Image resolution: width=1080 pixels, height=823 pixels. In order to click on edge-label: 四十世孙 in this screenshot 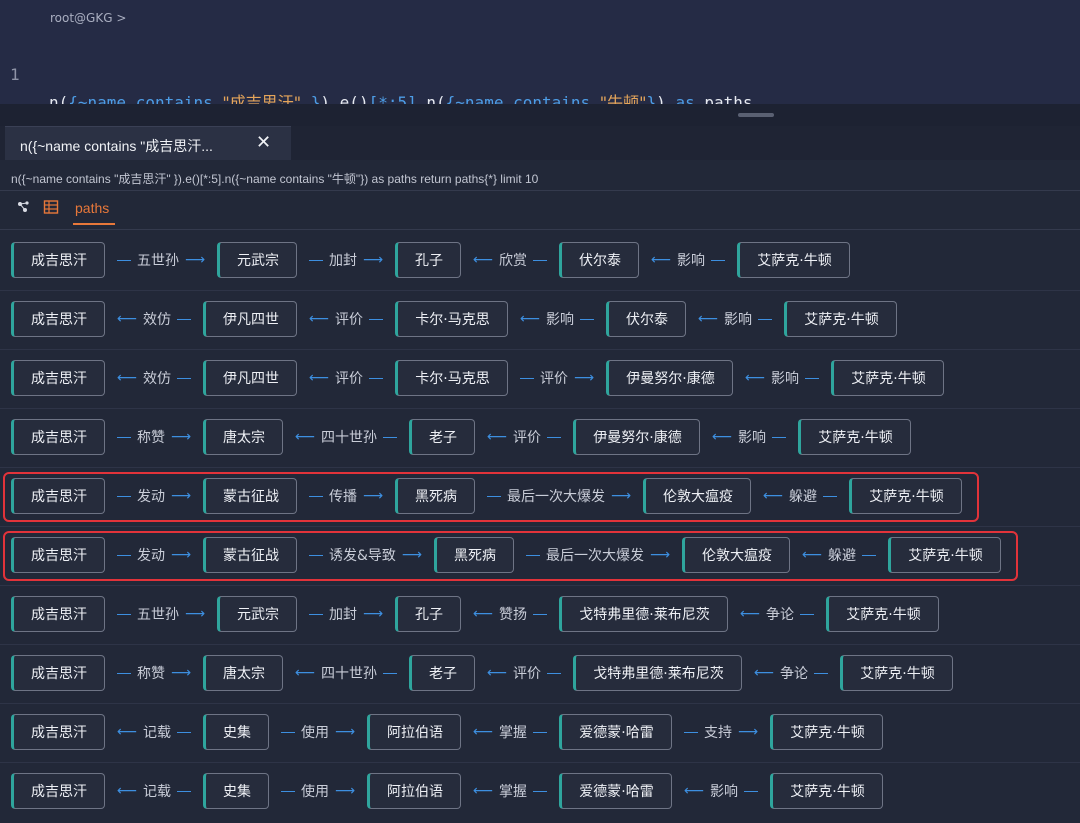, I will do `click(349, 438)`.